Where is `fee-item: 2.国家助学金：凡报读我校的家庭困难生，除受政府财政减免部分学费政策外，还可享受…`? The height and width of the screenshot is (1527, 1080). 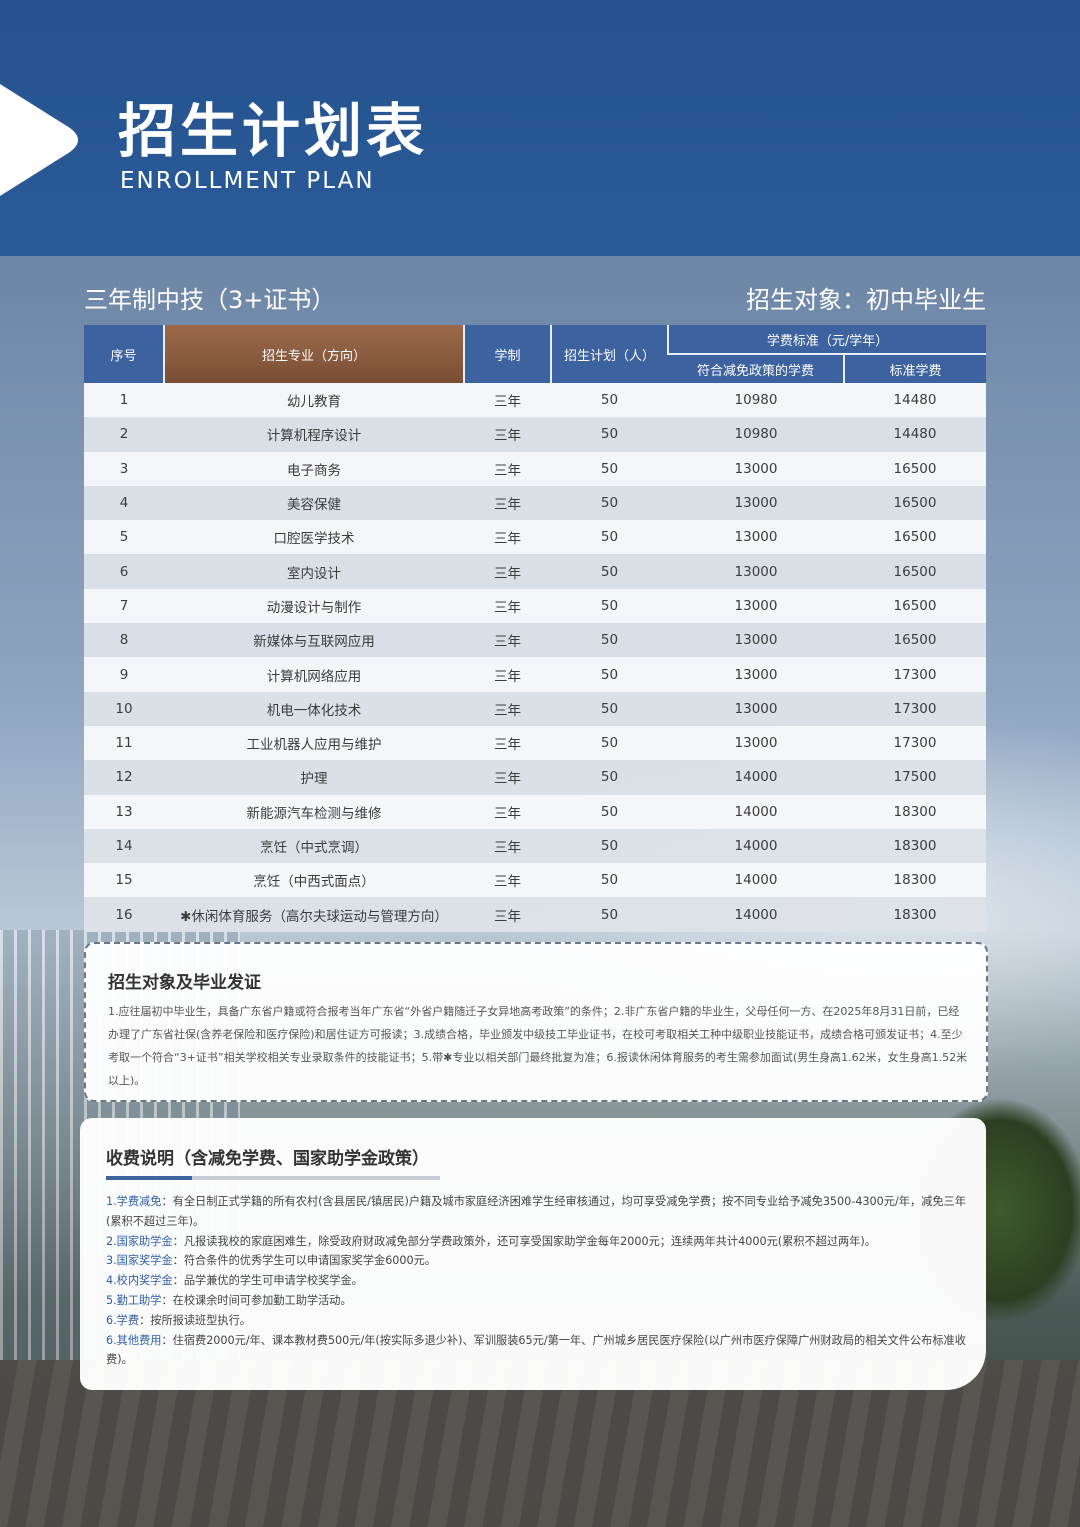
fee-item: 2.国家助学金：凡报读我校的家庭困难生，除受政府财政减免部分学费政策外，还可享受… is located at coordinates (536, 1242).